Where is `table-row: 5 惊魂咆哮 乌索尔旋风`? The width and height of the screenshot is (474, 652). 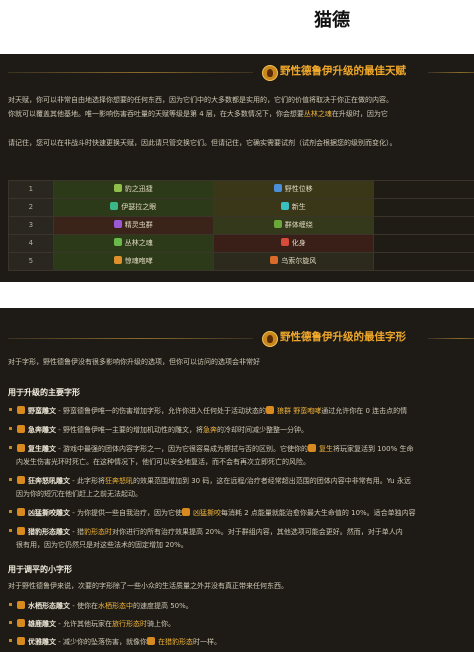
table-row: 5 惊魂咆哮 乌索尔旋风 is located at coordinates (241, 261).